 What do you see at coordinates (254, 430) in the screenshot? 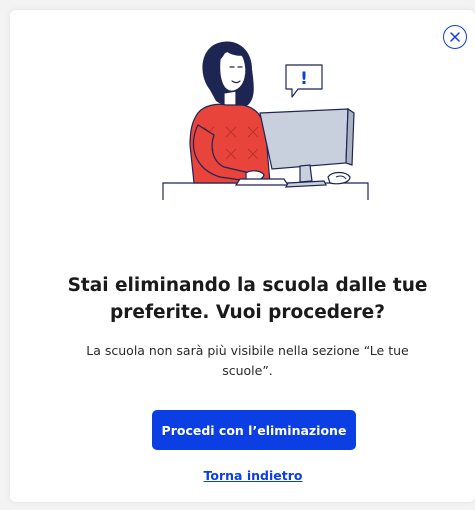
I see `confirm-delete-button: Procedi con l’eliminazione` at bounding box center [254, 430].